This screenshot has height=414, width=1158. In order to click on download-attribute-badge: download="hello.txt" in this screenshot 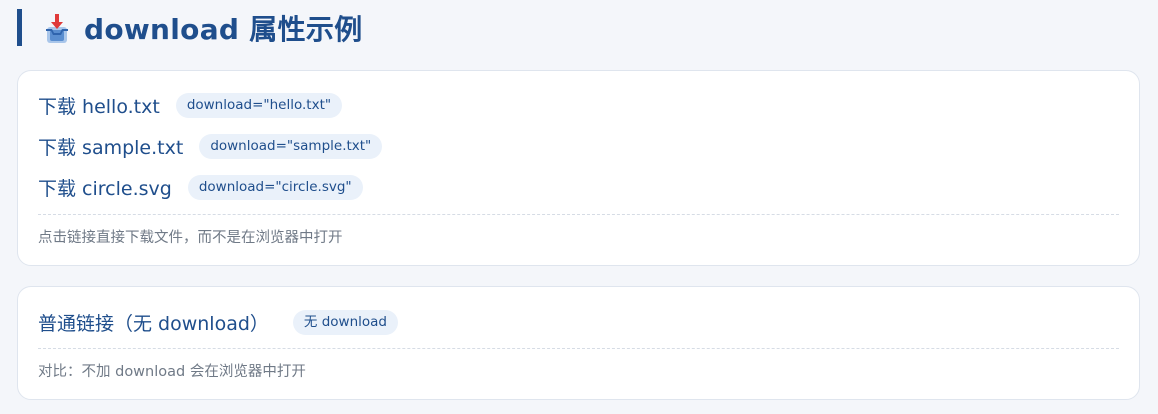, I will do `click(259, 105)`.